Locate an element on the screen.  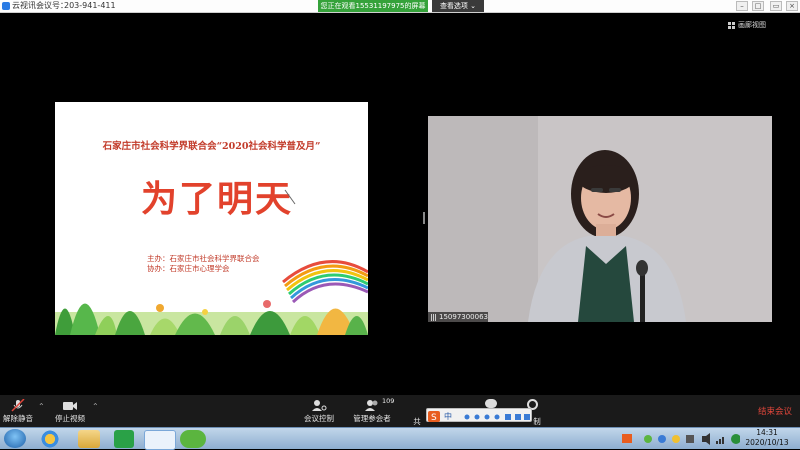
participant-count-badge: 109 is located at coordinates (388, 401).